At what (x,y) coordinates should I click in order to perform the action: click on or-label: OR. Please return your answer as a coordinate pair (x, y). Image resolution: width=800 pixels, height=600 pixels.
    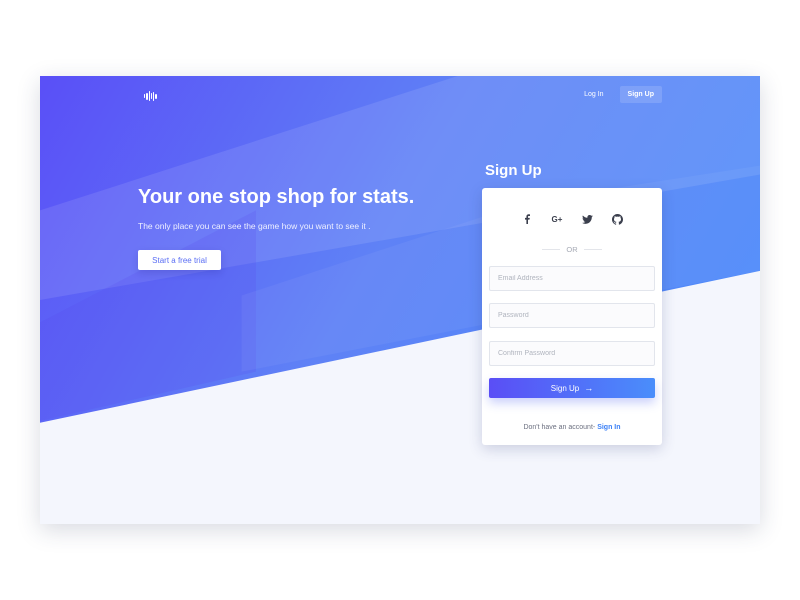
    Looking at the image, I should click on (572, 249).